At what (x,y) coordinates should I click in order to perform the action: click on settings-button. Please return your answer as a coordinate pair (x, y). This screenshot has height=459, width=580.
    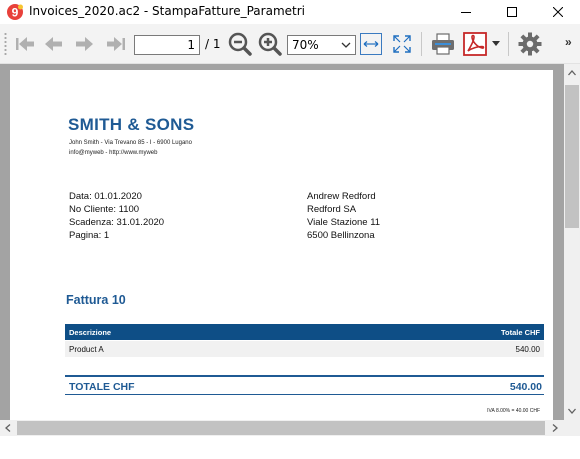
    Looking at the image, I should click on (530, 44).